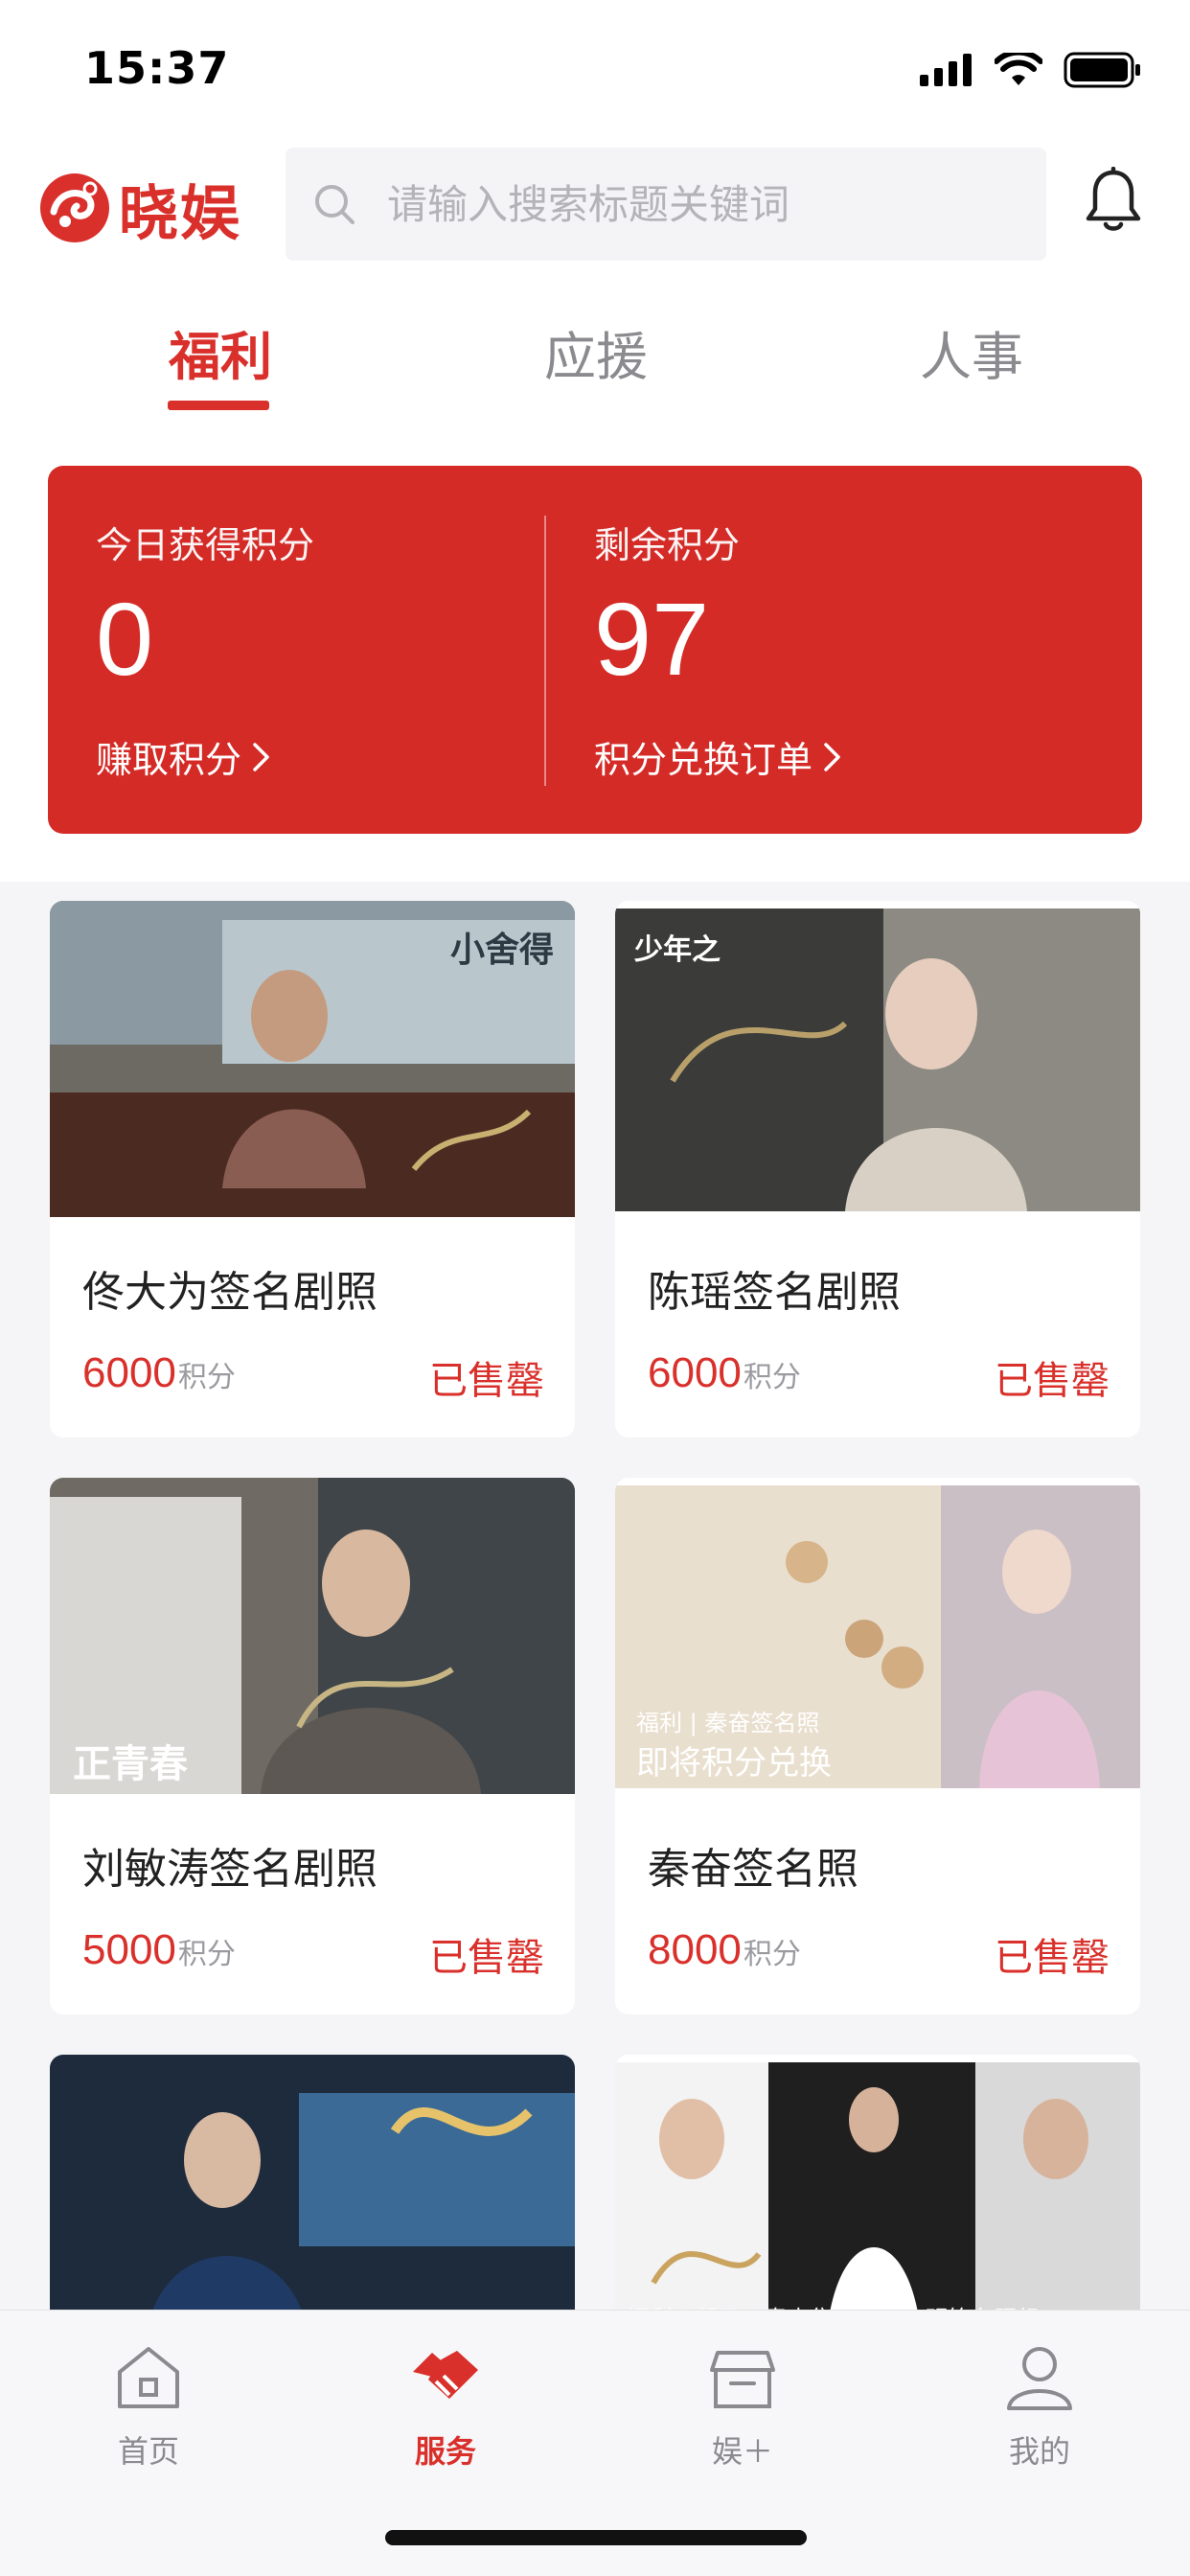 Image resolution: width=1190 pixels, height=2576 pixels. I want to click on product-image-caption: 福利 | 秦奋签名照, so click(728, 1723).